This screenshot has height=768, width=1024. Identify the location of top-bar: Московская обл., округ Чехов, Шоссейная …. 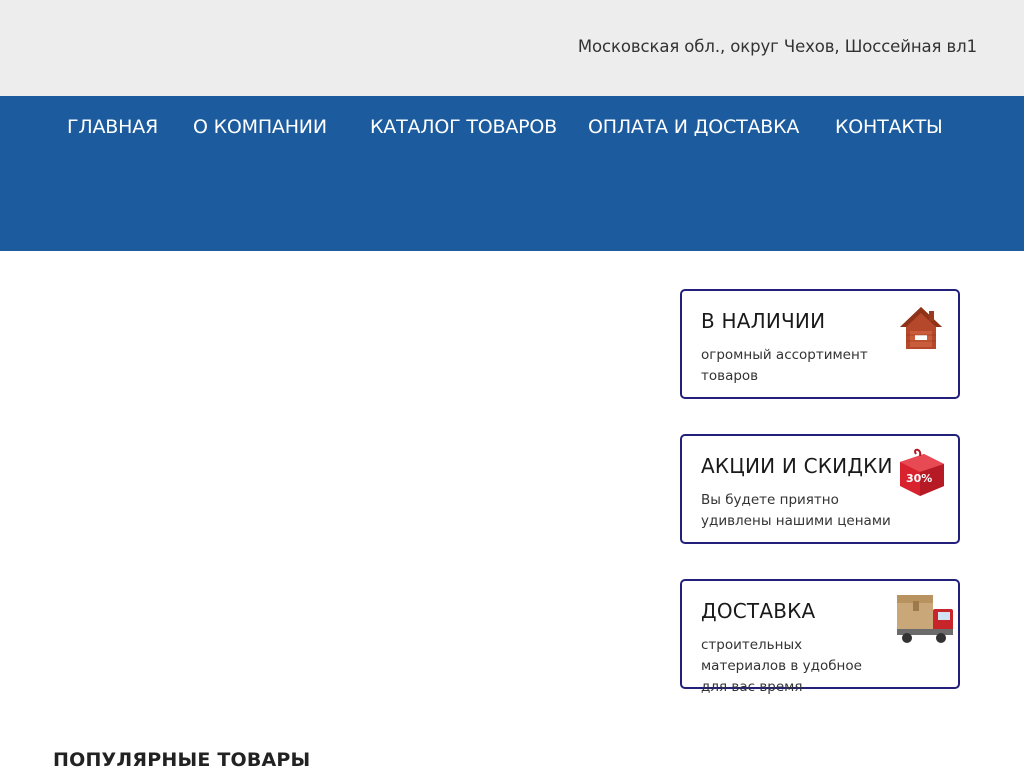
(512, 48).